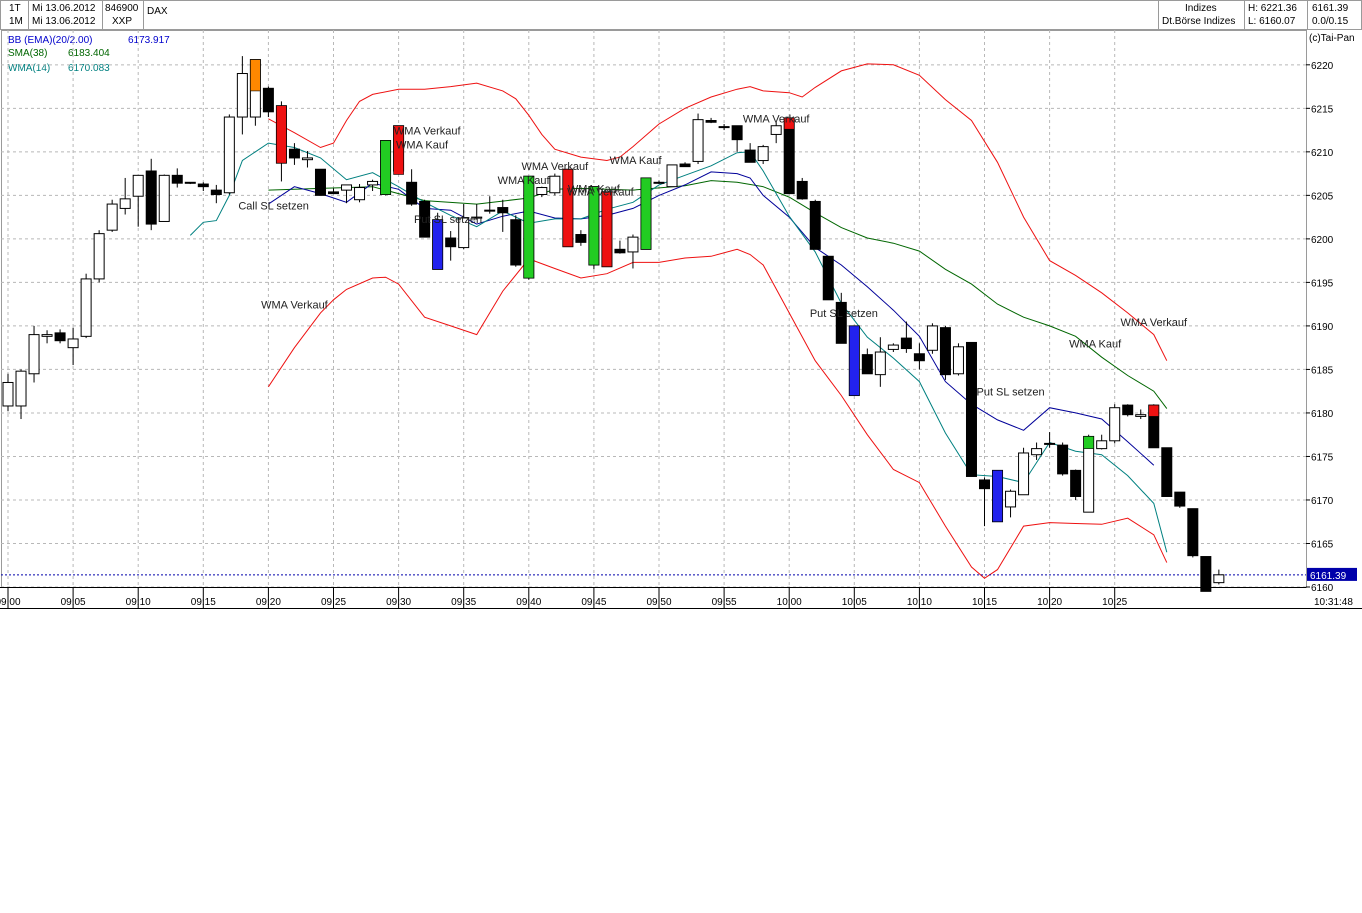 This screenshot has width=1362, height=913. Describe the element at coordinates (984, 602) in the screenshot. I see `x-tick-label: 10:15` at that location.